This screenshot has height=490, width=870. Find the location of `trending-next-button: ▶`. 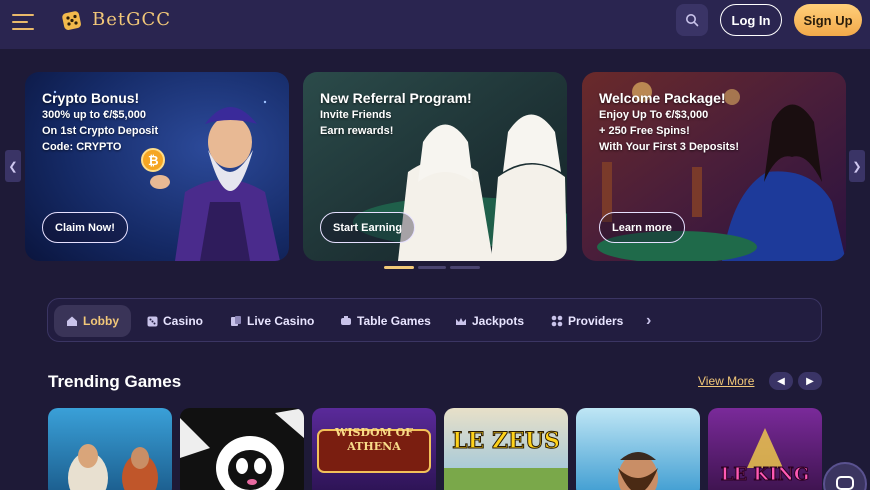

trending-next-button: ▶ is located at coordinates (810, 381).